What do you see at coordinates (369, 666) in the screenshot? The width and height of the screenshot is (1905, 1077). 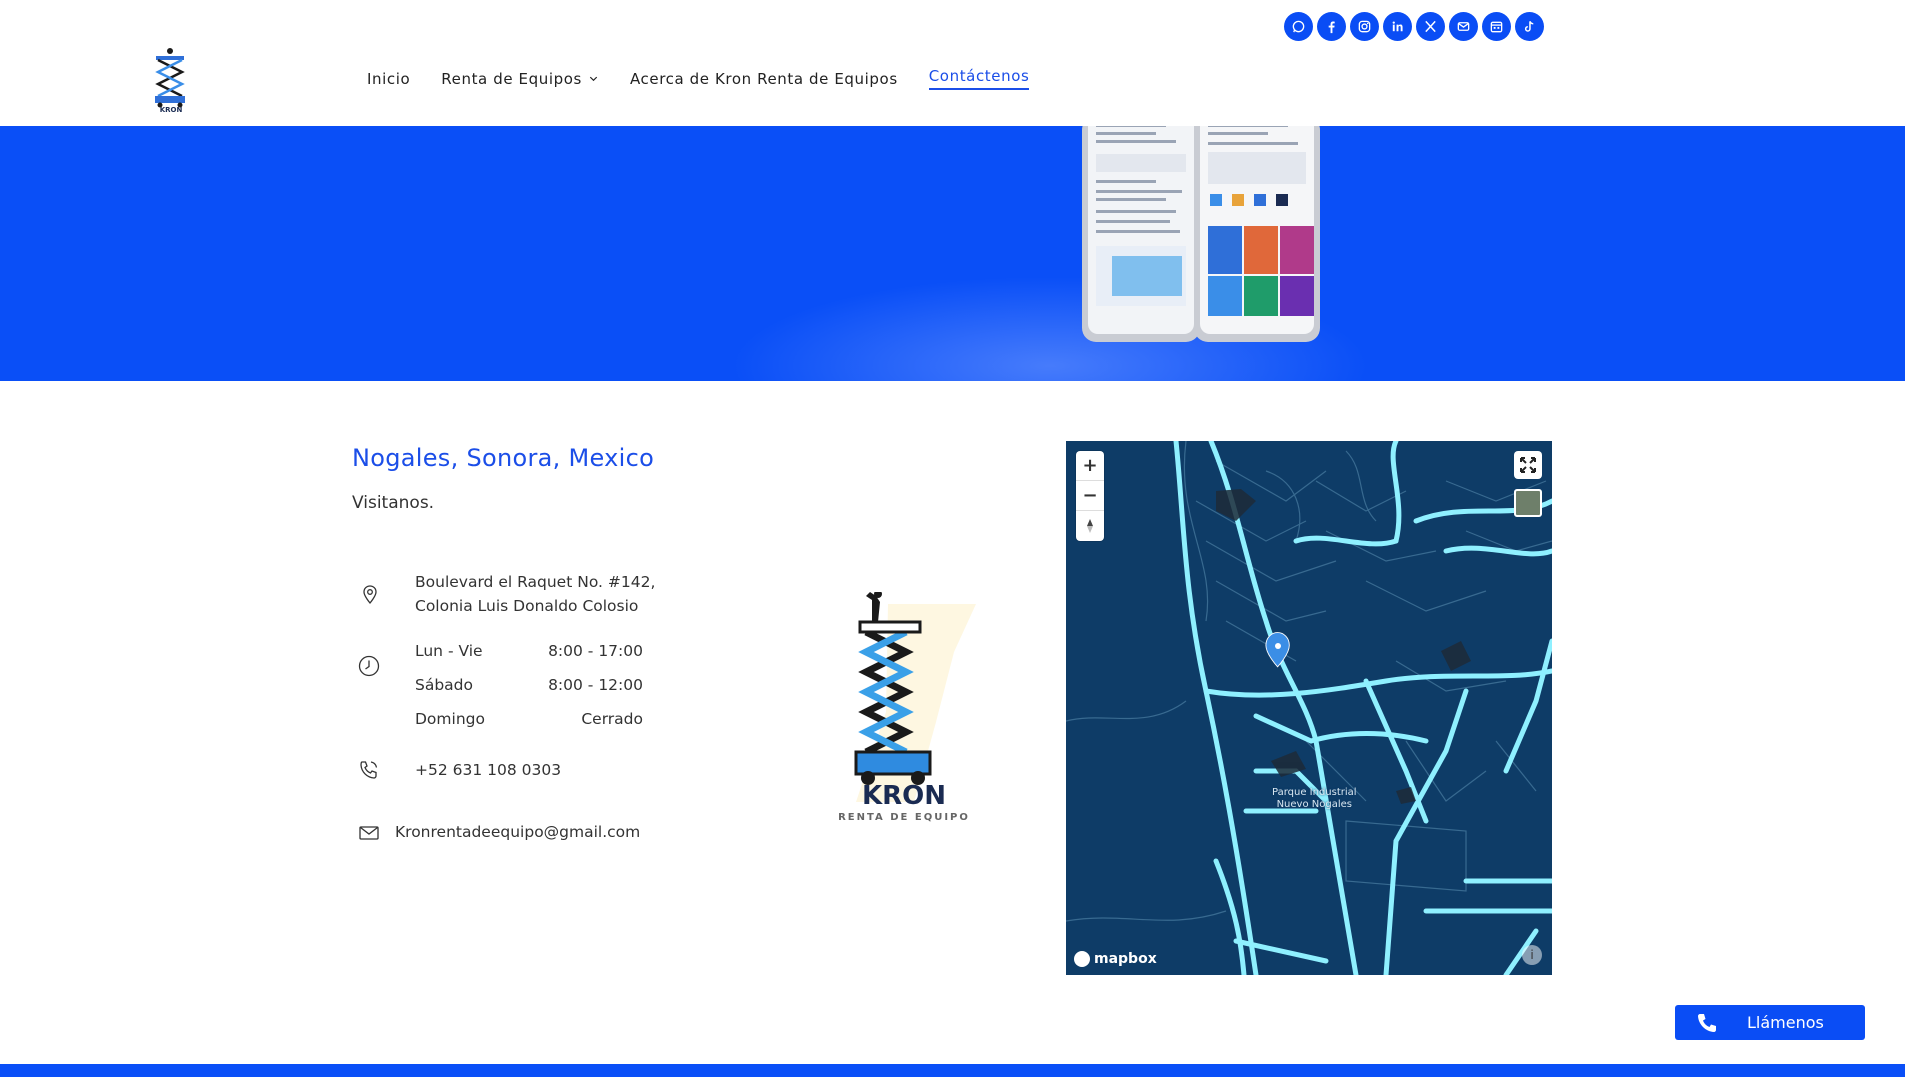 I see `clock-icon` at bounding box center [369, 666].